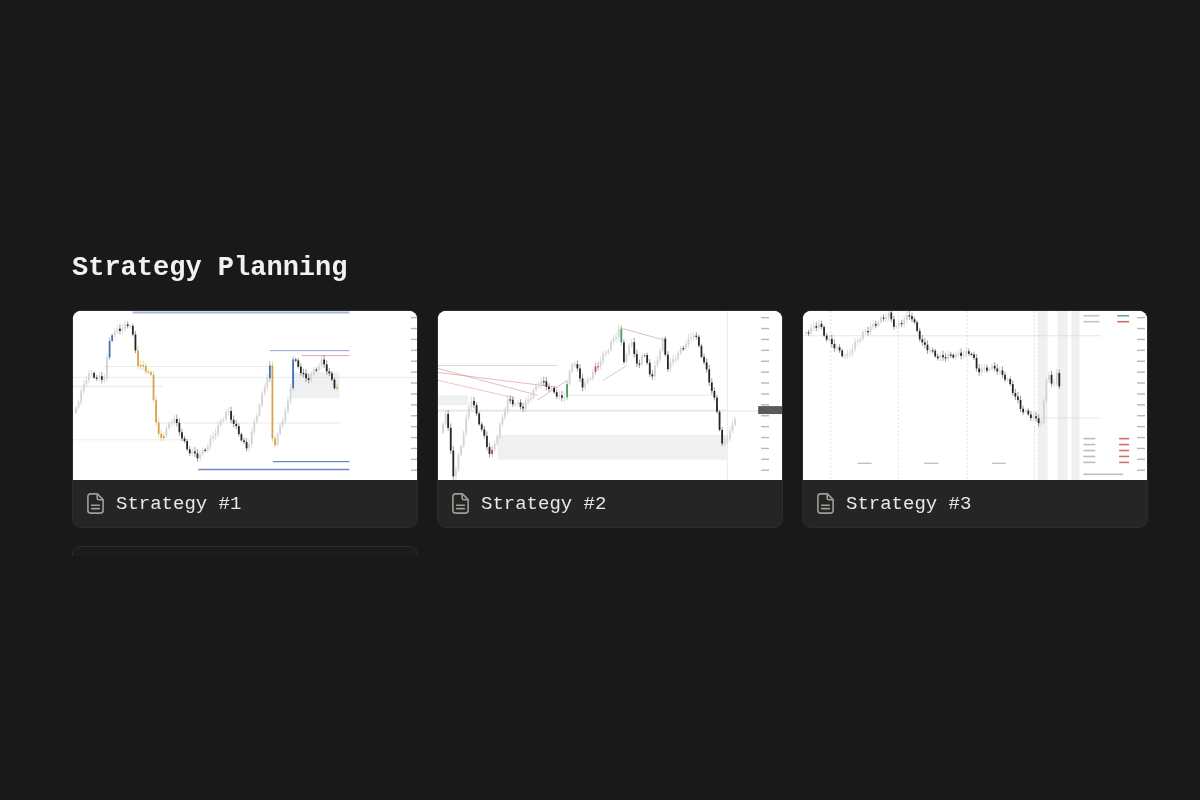  Describe the element at coordinates (179, 503) in the screenshot. I see `card-title: Strategy #1` at that location.